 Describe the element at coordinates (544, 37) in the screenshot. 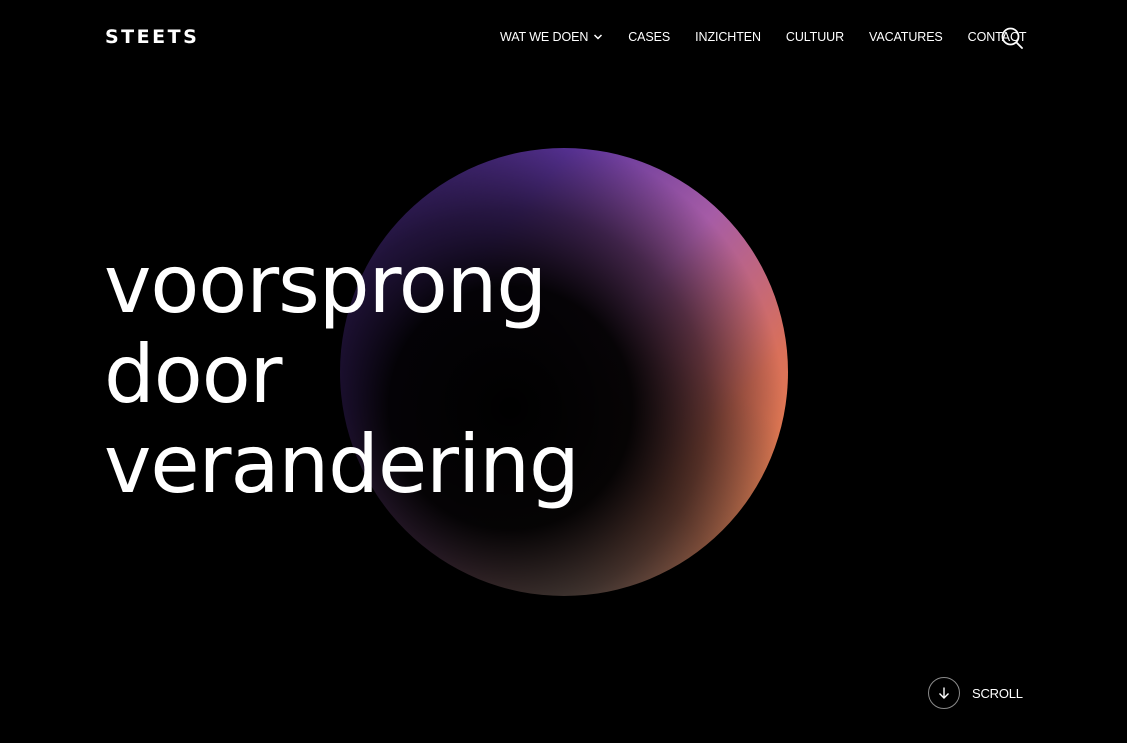

I see `nav-item-label: WAT WE DOEN` at that location.